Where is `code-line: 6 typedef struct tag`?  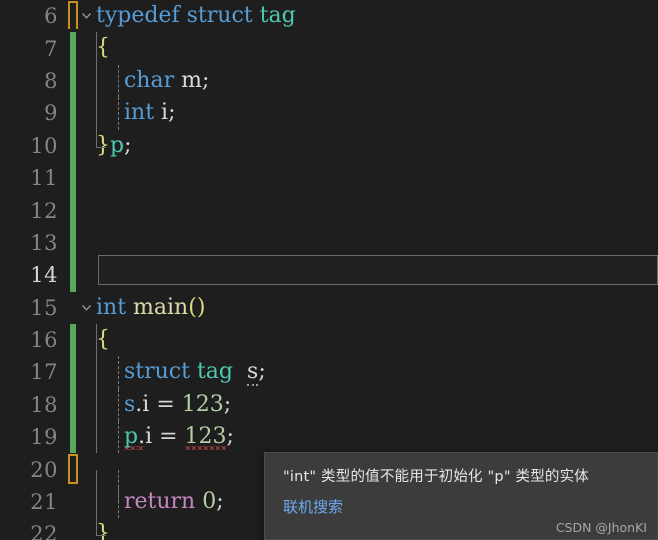
code-line: 6 typedef struct tag is located at coordinates (329, 16).